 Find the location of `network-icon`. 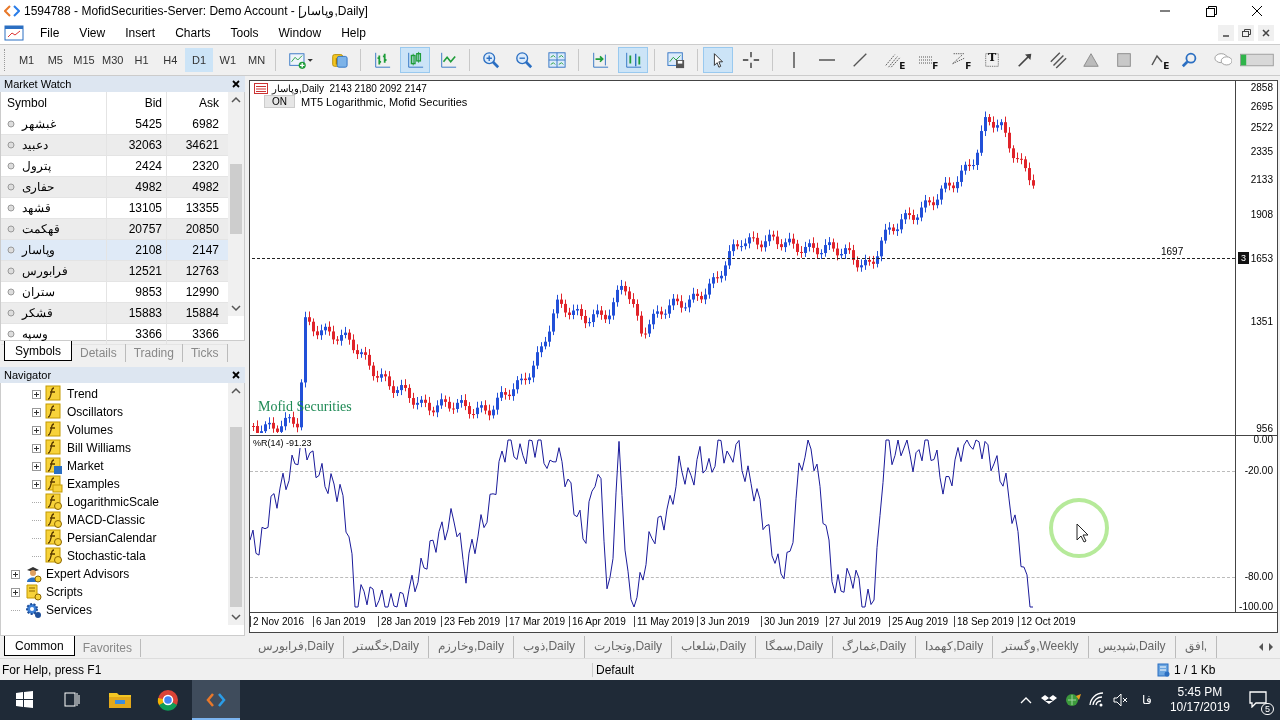

network-icon is located at coordinates (1072, 700).